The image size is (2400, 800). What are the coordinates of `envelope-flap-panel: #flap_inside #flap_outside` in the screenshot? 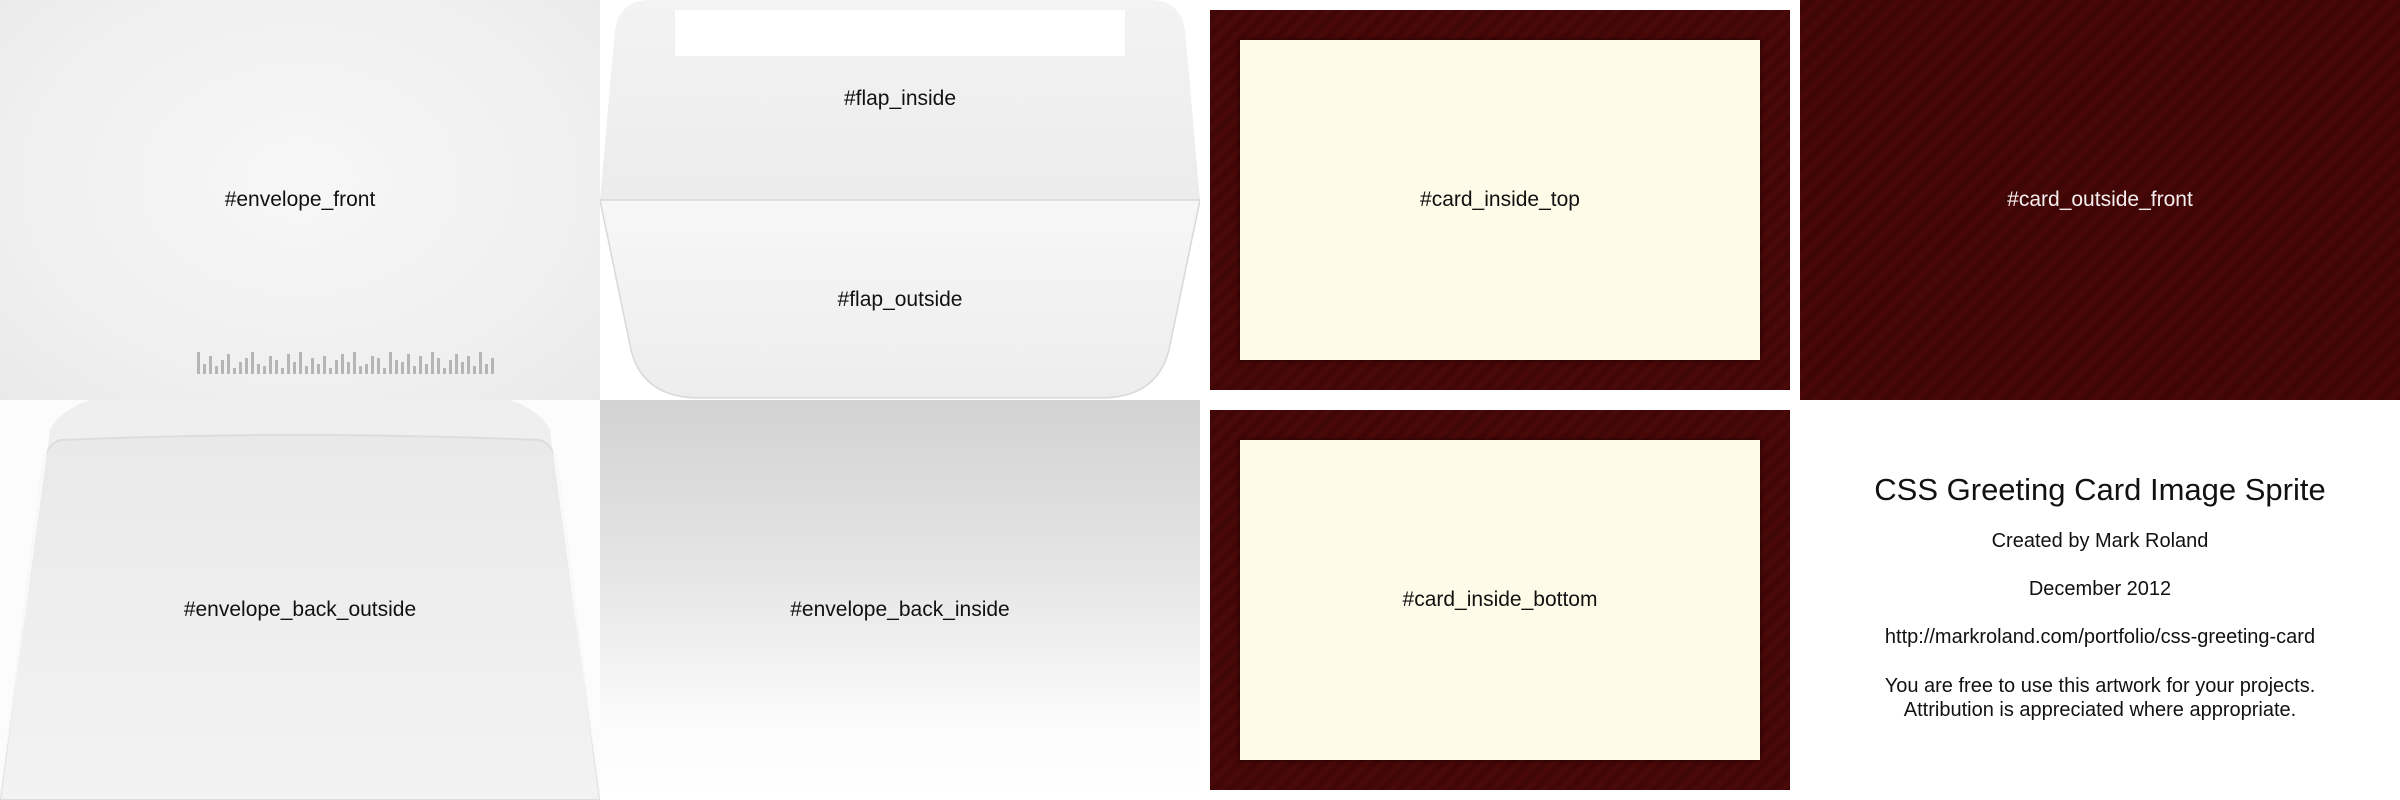 It's located at (900, 200).